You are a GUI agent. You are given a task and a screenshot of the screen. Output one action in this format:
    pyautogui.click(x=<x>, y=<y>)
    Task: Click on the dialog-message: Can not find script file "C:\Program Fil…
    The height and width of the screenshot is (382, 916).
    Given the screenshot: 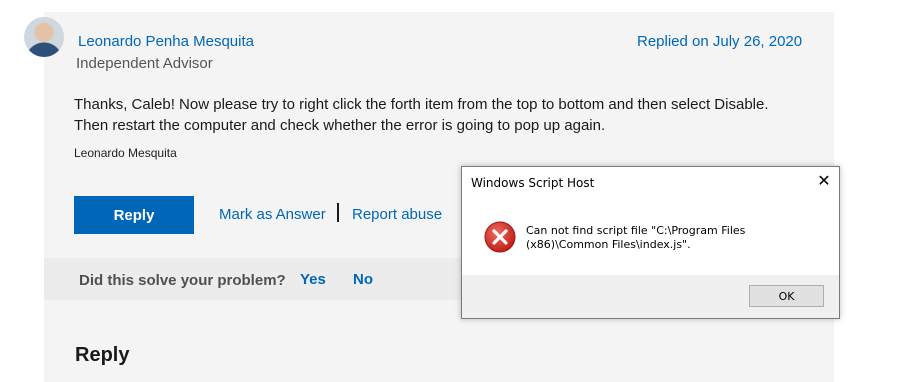 What is the action you would take?
    pyautogui.click(x=636, y=237)
    